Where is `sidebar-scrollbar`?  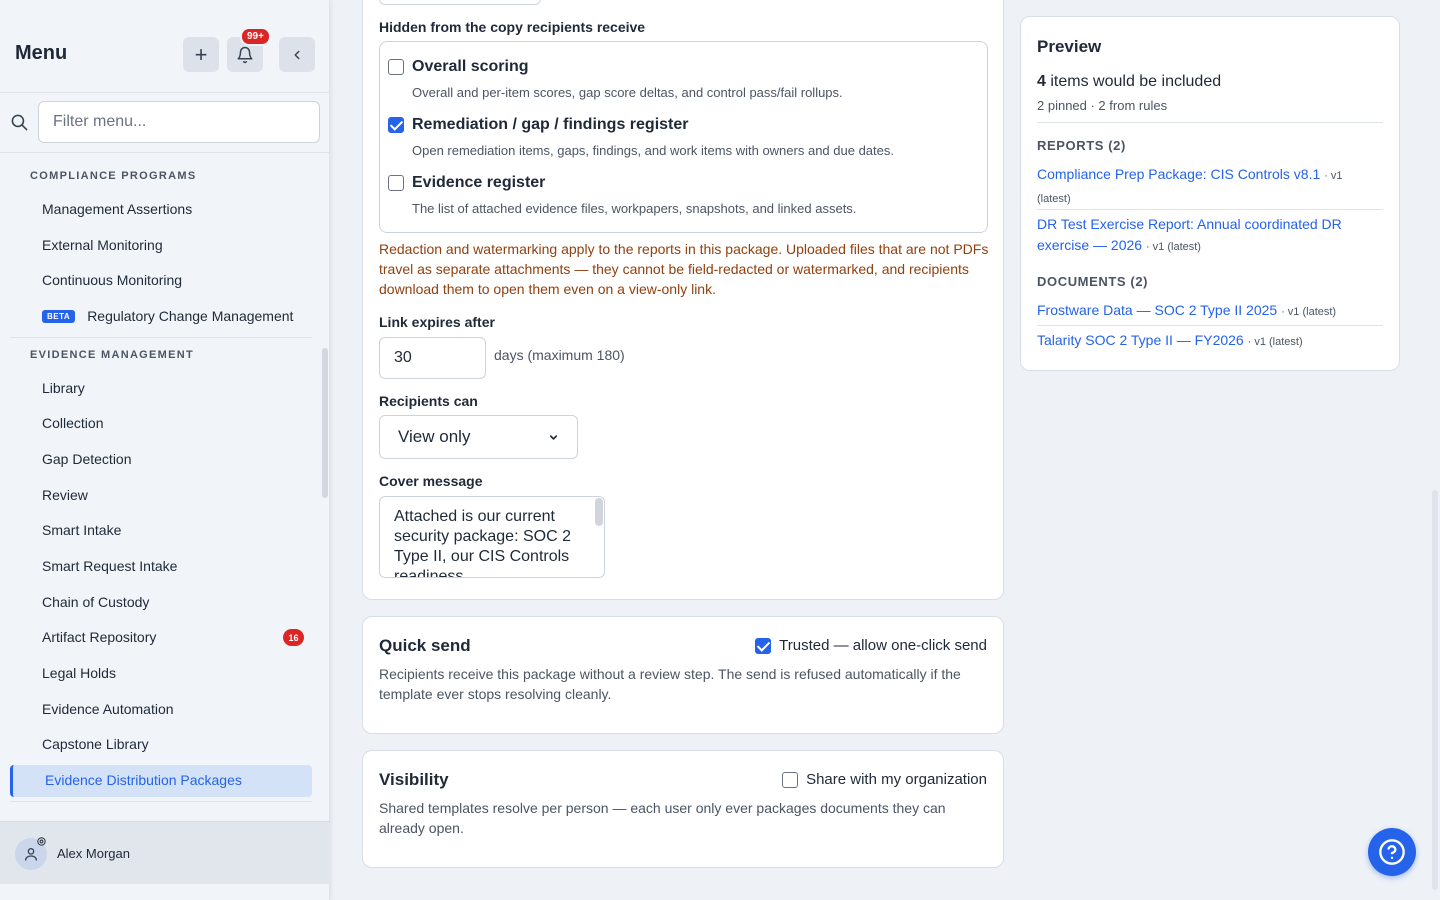 sidebar-scrollbar is located at coordinates (325, 423).